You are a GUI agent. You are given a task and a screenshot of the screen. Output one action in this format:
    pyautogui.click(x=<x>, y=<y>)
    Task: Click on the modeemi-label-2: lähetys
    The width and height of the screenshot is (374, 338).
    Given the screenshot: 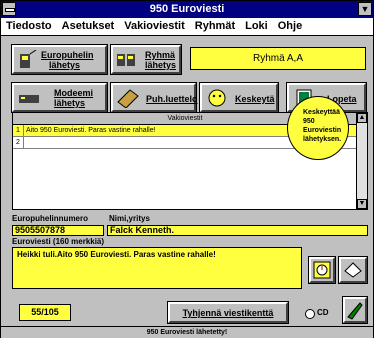 What is the action you would take?
    pyautogui.click(x=70, y=103)
    